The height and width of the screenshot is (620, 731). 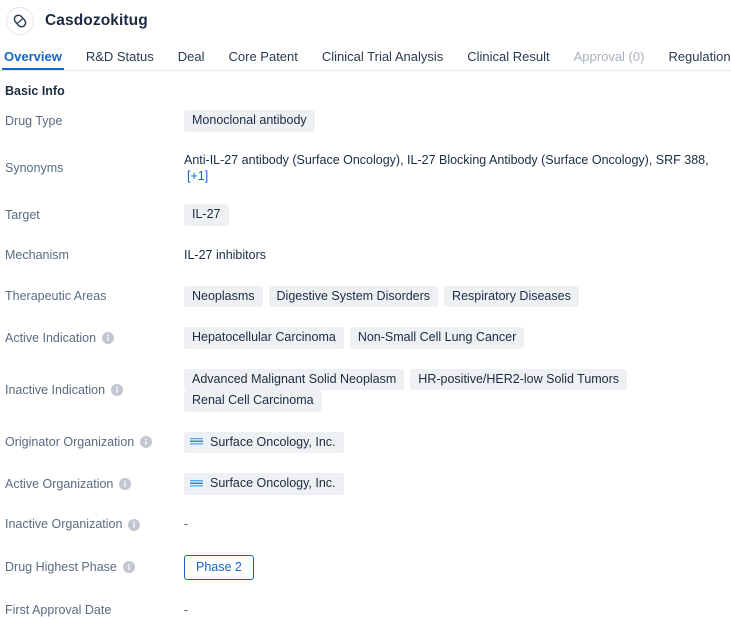 I want to click on tag-chip: Neoplasms, so click(x=223, y=296).